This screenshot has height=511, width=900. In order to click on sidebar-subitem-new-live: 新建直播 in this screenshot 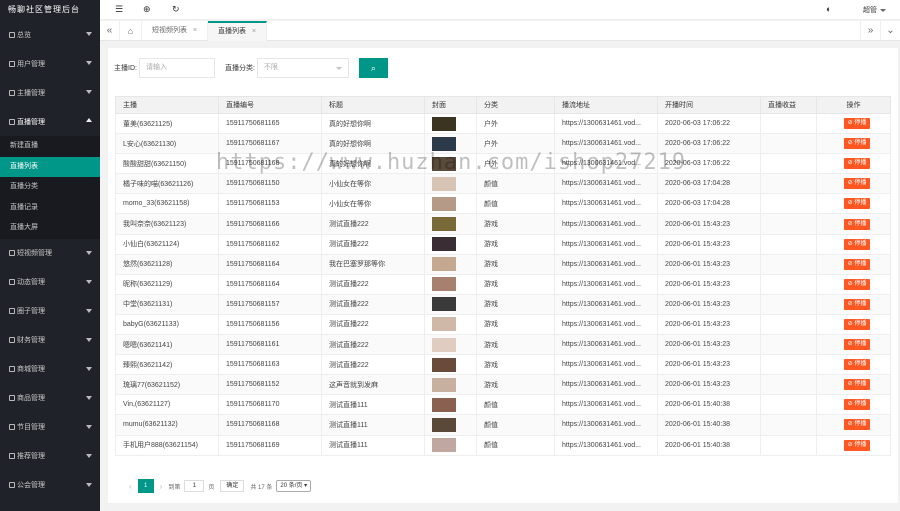, I will do `click(50, 146)`.